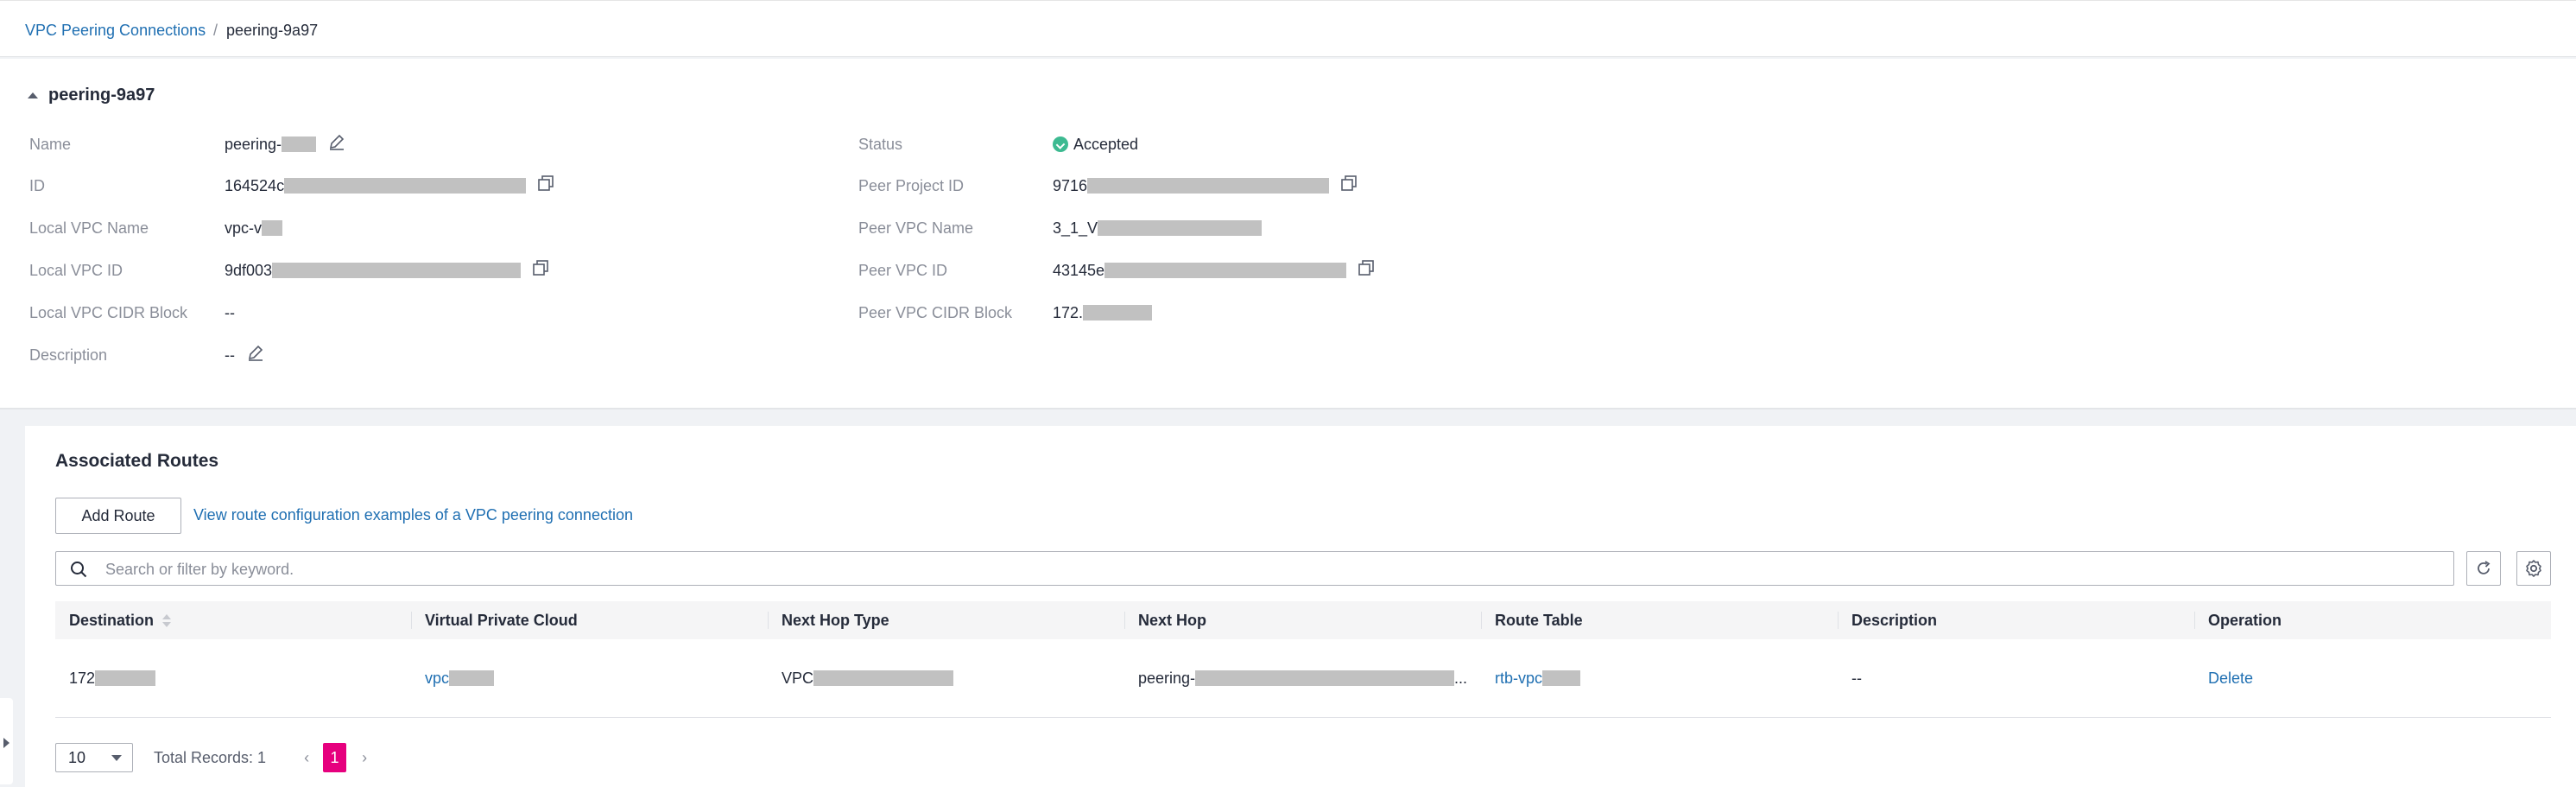 The width and height of the screenshot is (2576, 787). I want to click on total-records: Total Records: 1, so click(210, 757).